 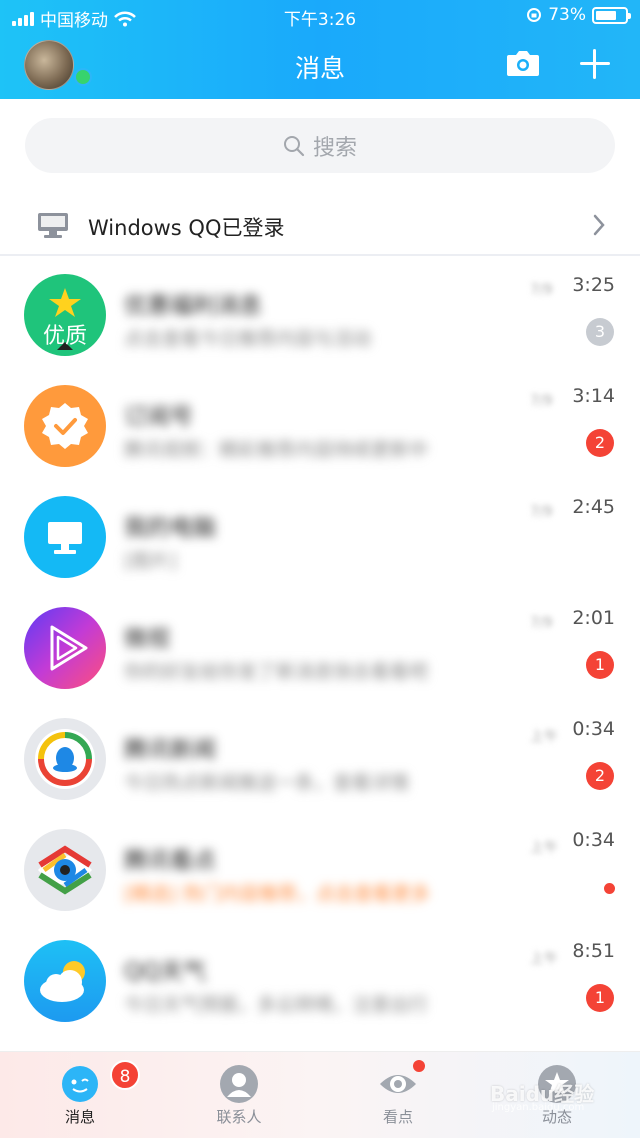 What do you see at coordinates (165, 972) in the screenshot?
I see `contact-name: QQ天气` at bounding box center [165, 972].